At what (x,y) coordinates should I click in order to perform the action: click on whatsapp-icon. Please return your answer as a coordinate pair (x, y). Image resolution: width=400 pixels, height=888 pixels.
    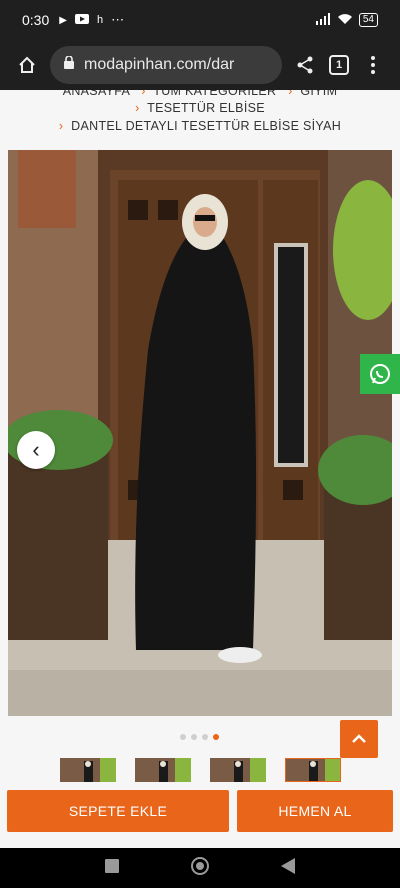
    Looking at the image, I should click on (380, 374).